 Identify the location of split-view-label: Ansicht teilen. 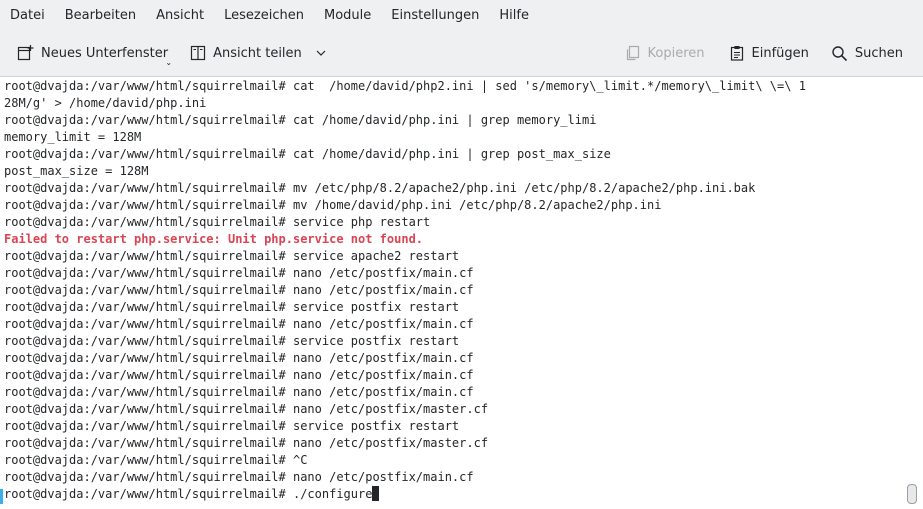
(257, 53).